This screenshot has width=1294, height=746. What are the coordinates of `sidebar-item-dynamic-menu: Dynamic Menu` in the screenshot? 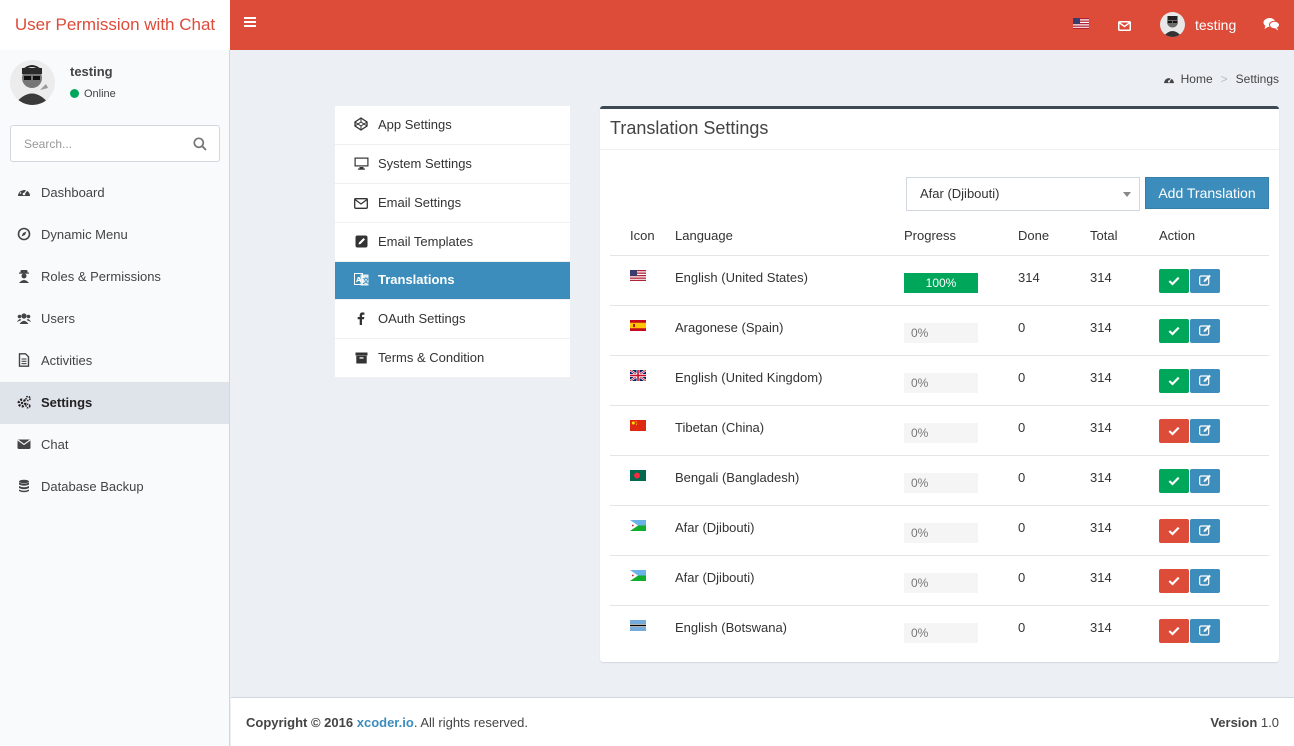 It's located at (114, 235).